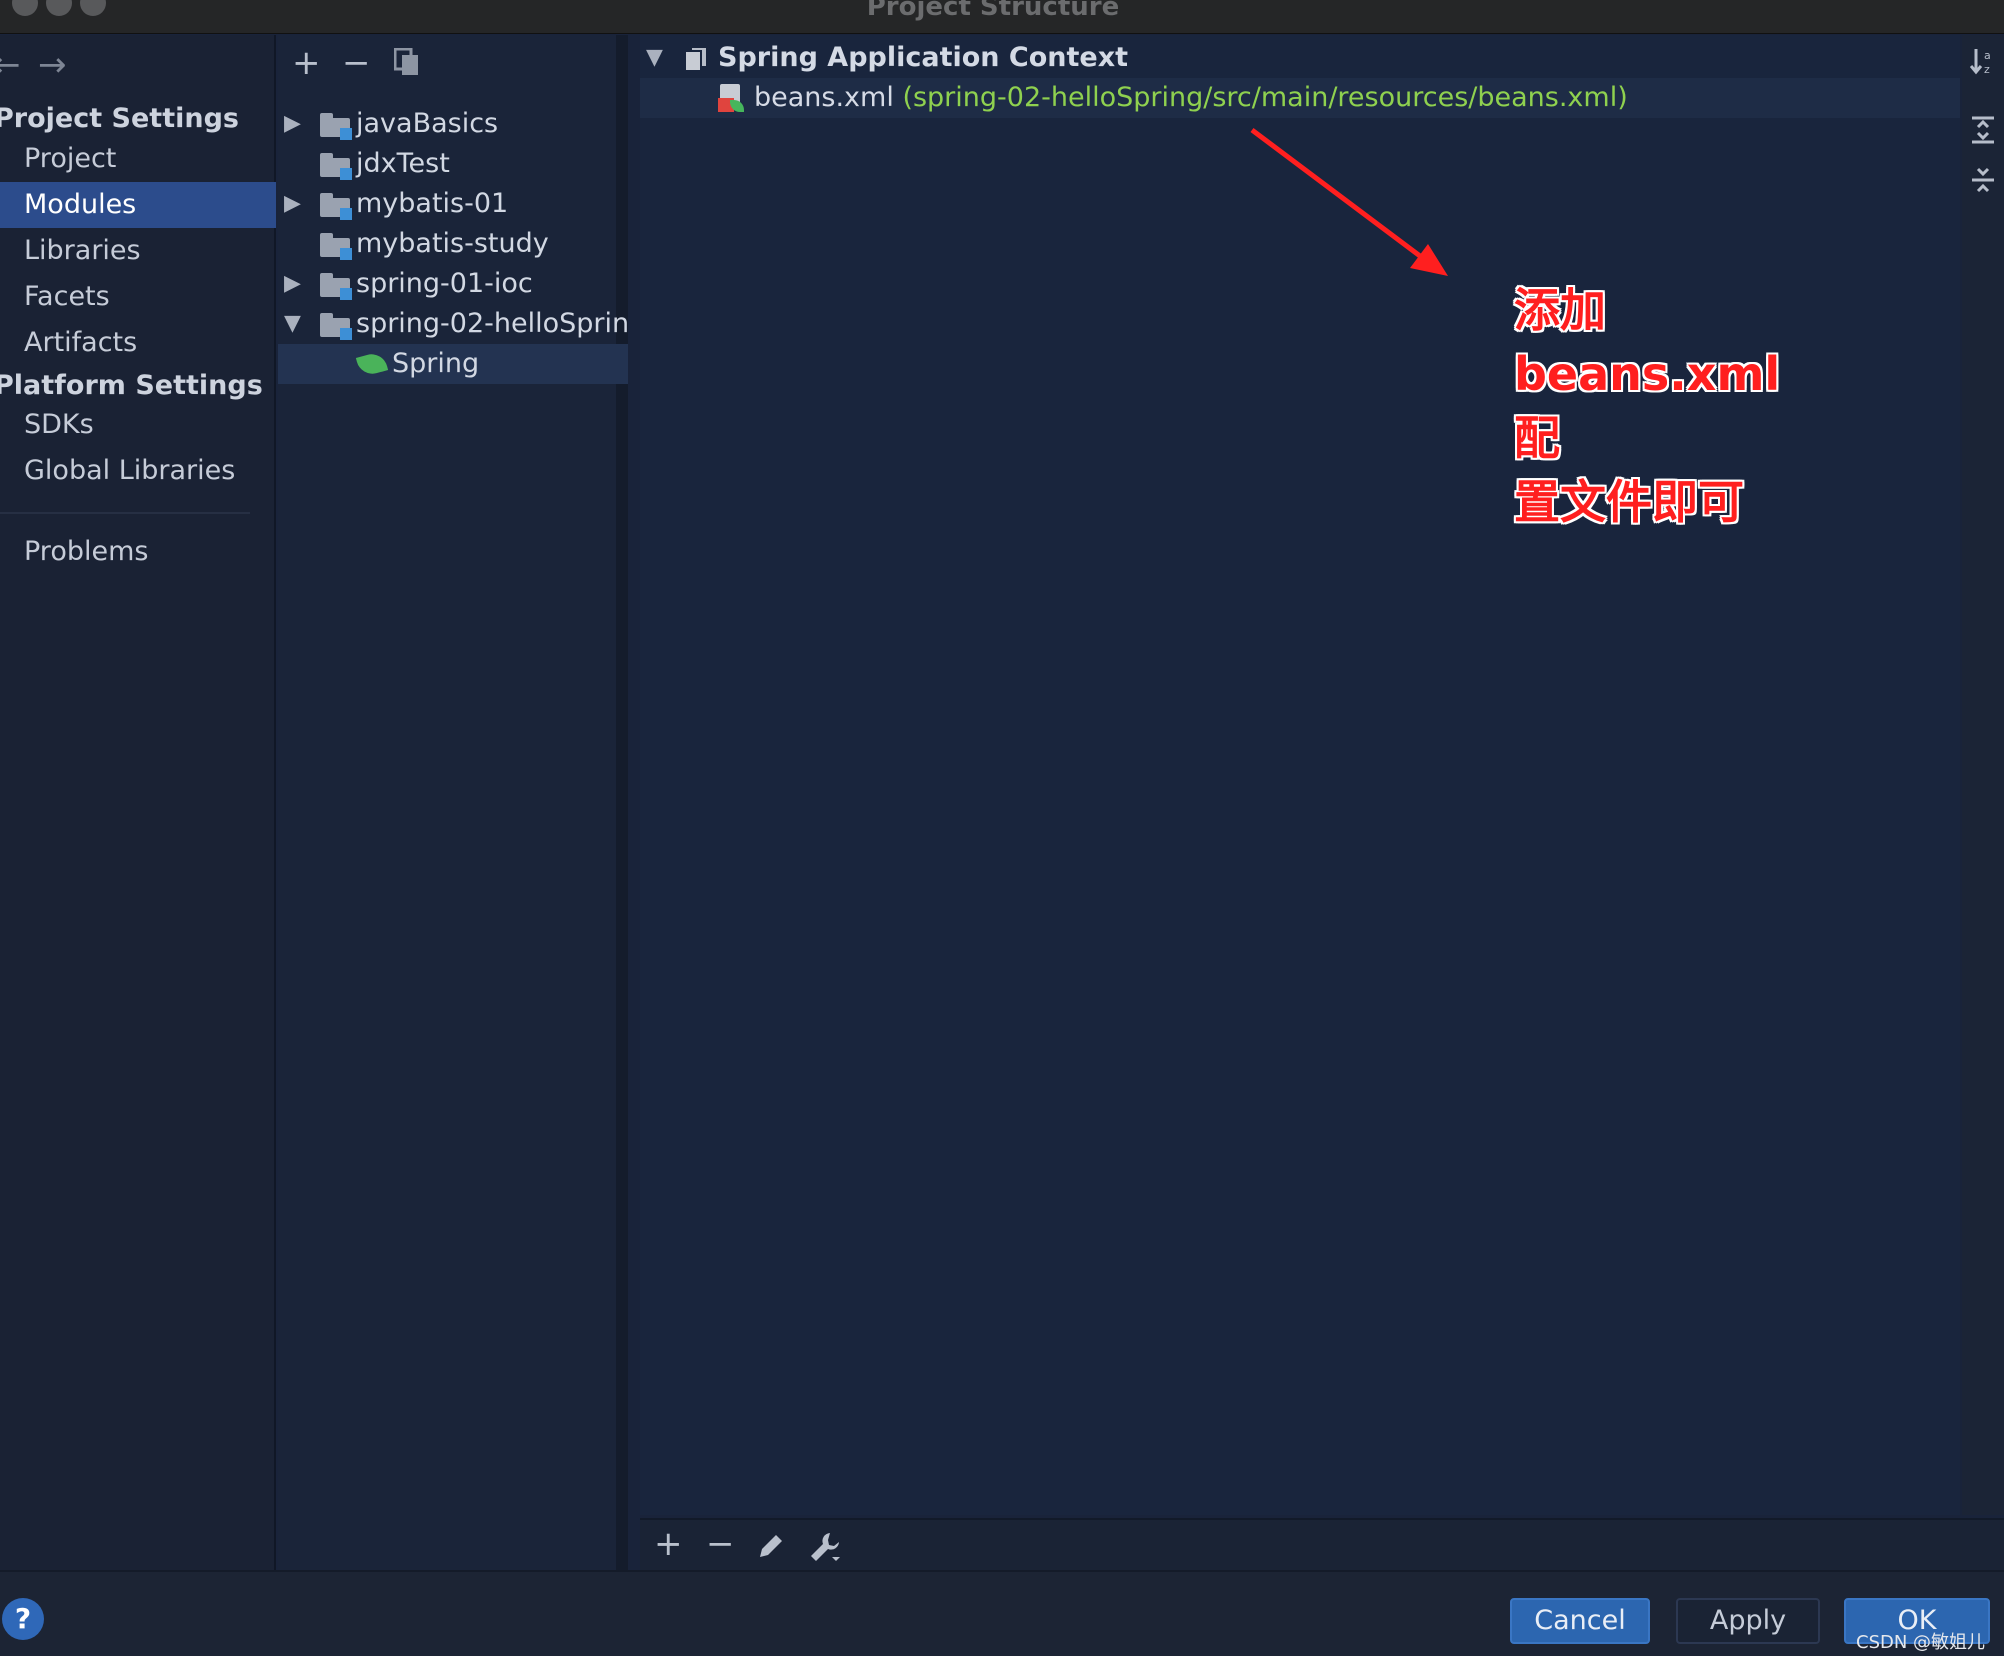 The image size is (2004, 1656). What do you see at coordinates (432, 203) in the screenshot?
I see `tree-item-label: mybatis-01` at bounding box center [432, 203].